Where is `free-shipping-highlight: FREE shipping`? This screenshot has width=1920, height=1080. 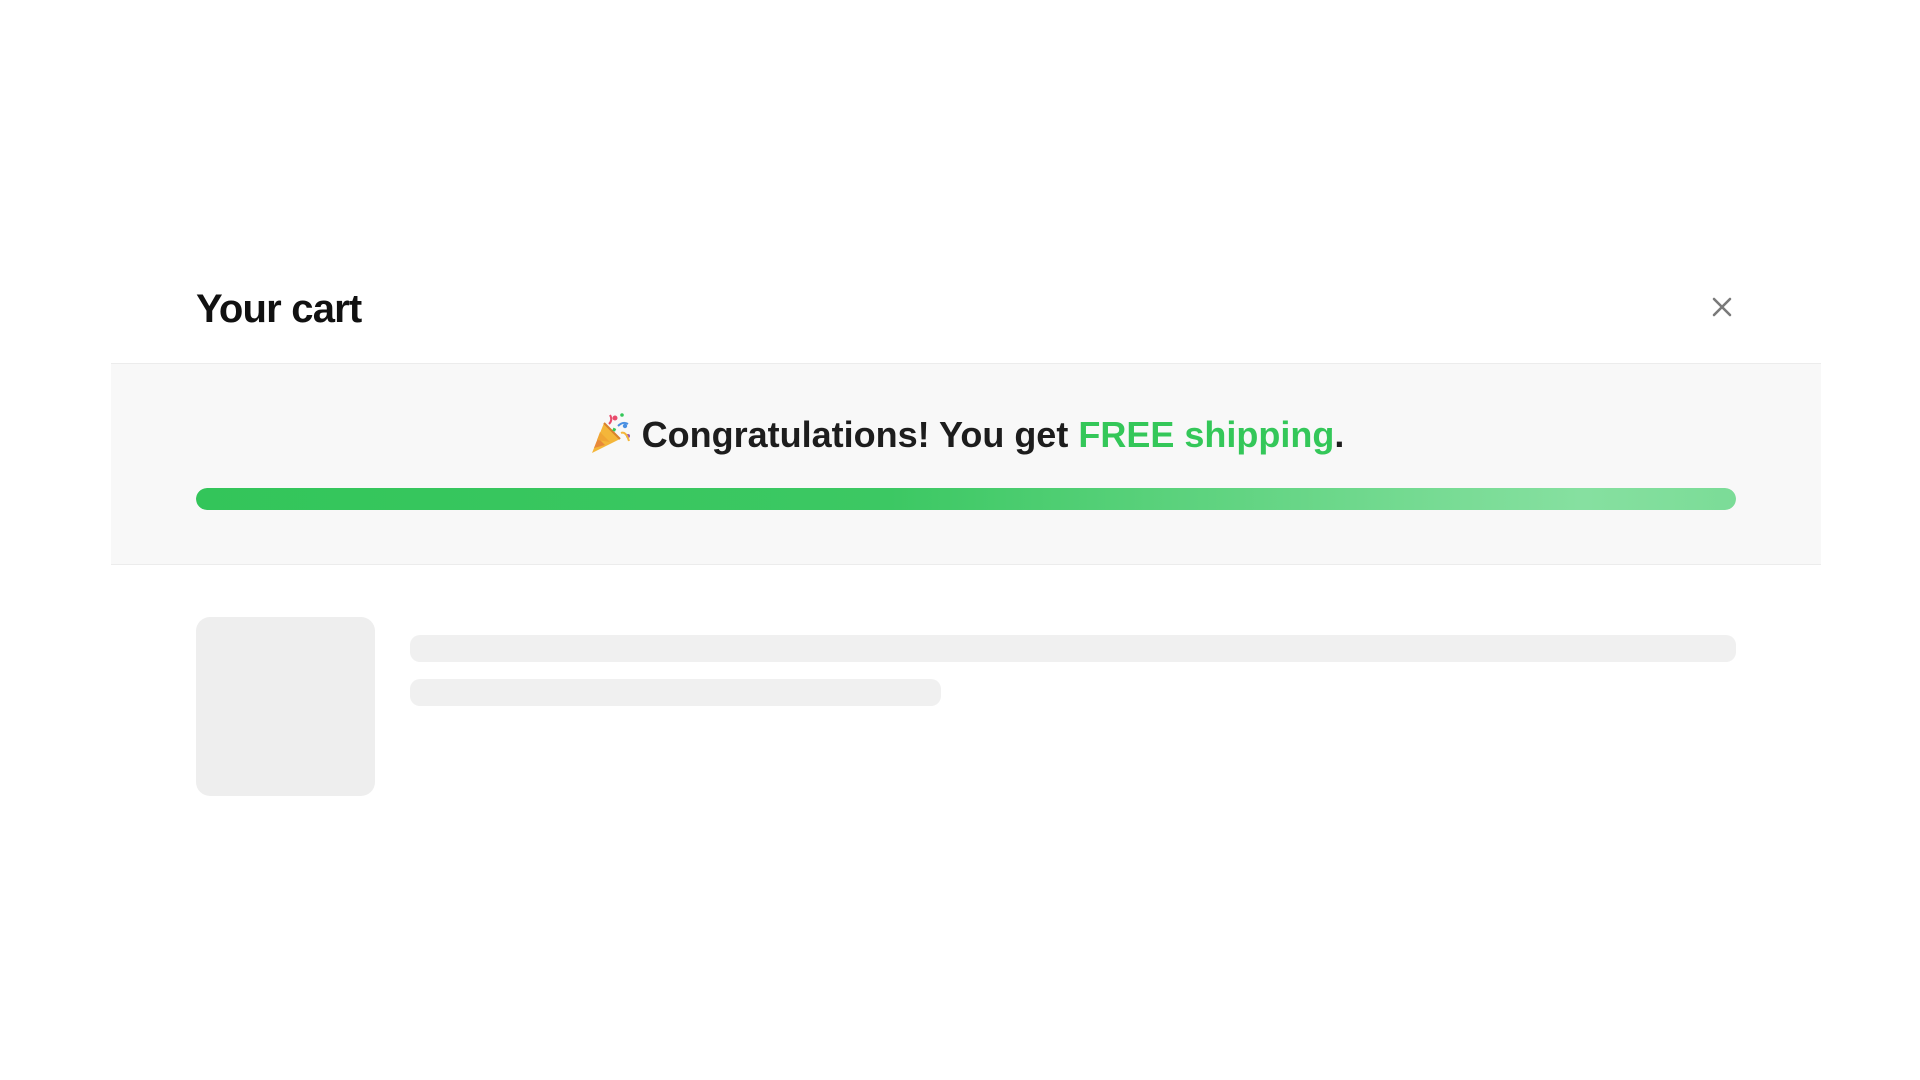
free-shipping-highlight: FREE shipping is located at coordinates (1206, 434).